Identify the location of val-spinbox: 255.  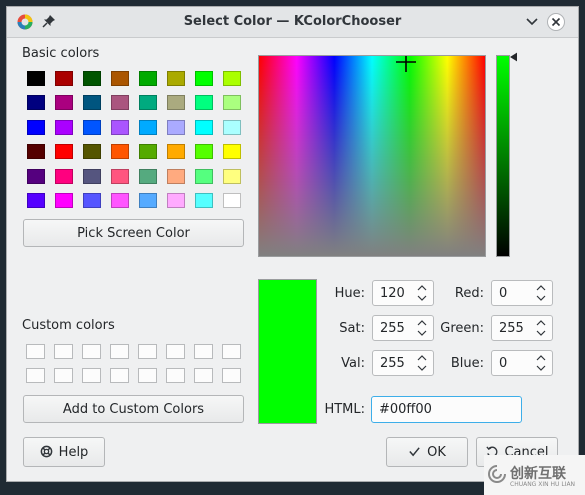
(403, 363).